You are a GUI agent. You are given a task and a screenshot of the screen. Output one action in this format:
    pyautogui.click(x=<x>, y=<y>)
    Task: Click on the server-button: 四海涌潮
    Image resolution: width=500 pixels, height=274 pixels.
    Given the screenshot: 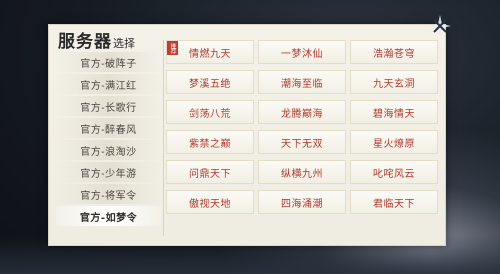 What is the action you would take?
    pyautogui.click(x=302, y=202)
    